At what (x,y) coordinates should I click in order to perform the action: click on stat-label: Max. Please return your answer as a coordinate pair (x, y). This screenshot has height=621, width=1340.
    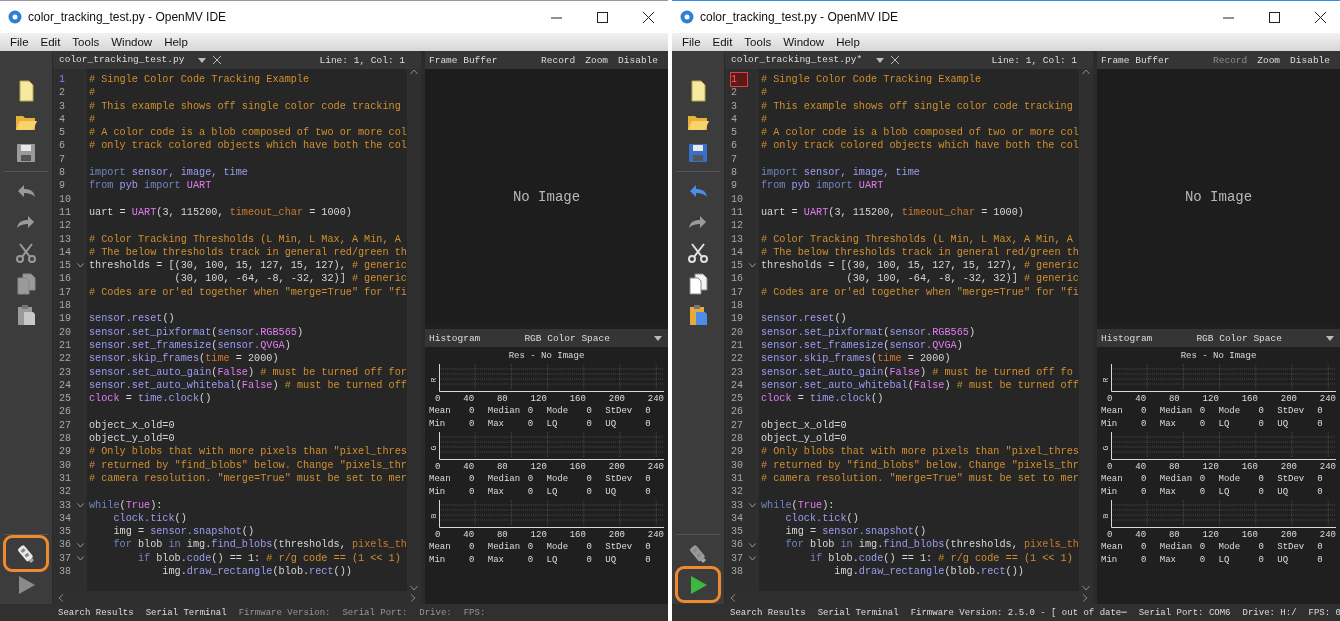
    Looking at the image, I should click on (1168, 560).